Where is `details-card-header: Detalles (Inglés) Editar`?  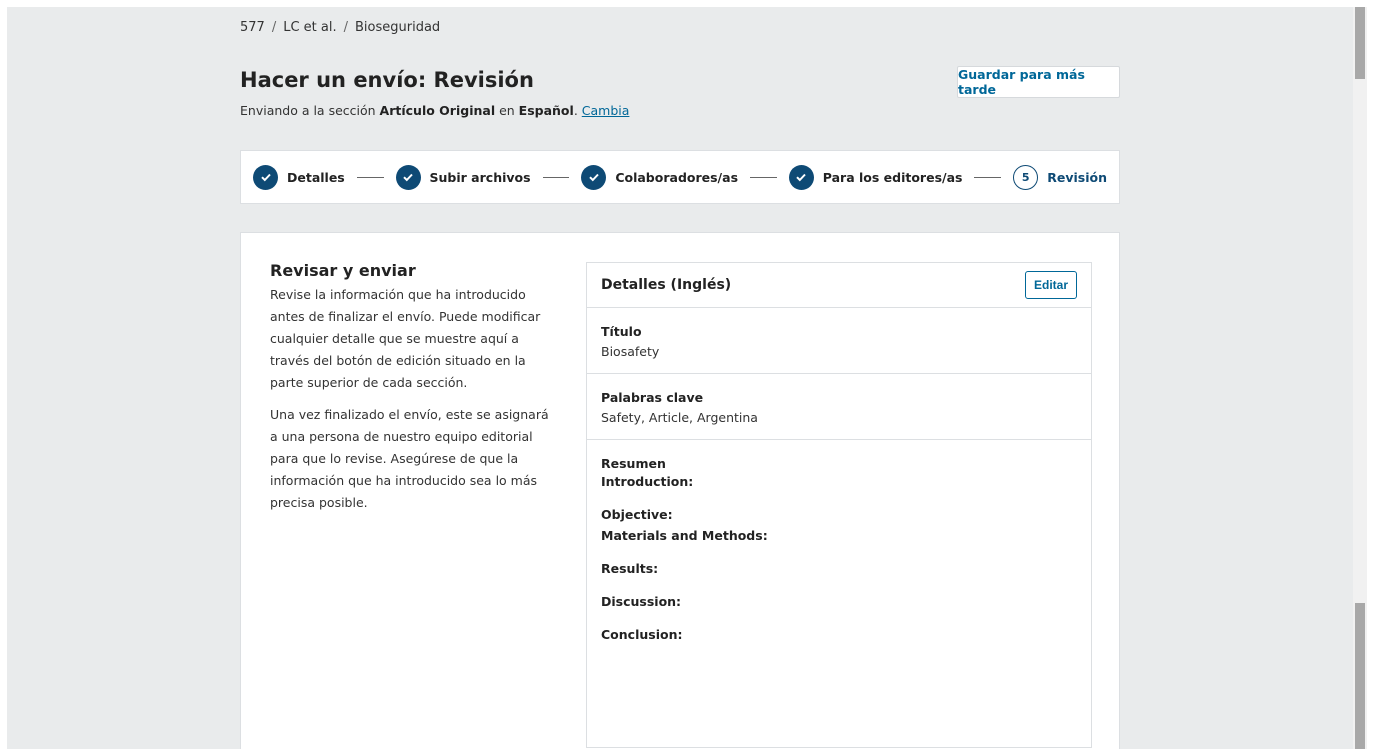
details-card-header: Detalles (Inglés) Editar is located at coordinates (839, 285).